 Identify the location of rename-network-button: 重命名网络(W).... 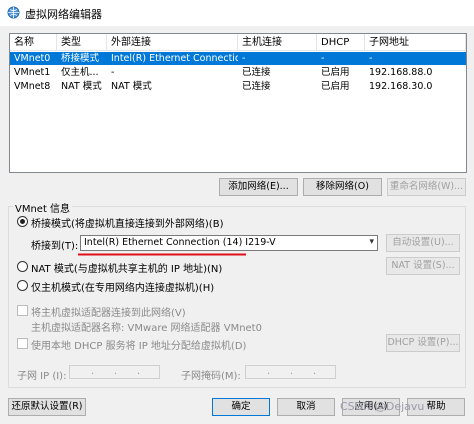
(426, 187).